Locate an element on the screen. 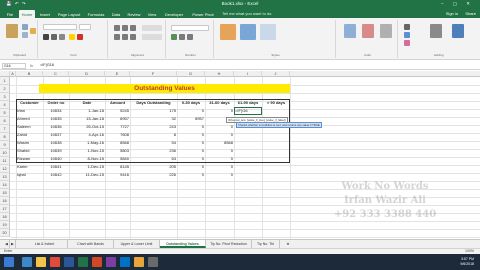 This screenshot has width=480, height=270. cell-days-outstanding: 54 is located at coordinates (153, 143).